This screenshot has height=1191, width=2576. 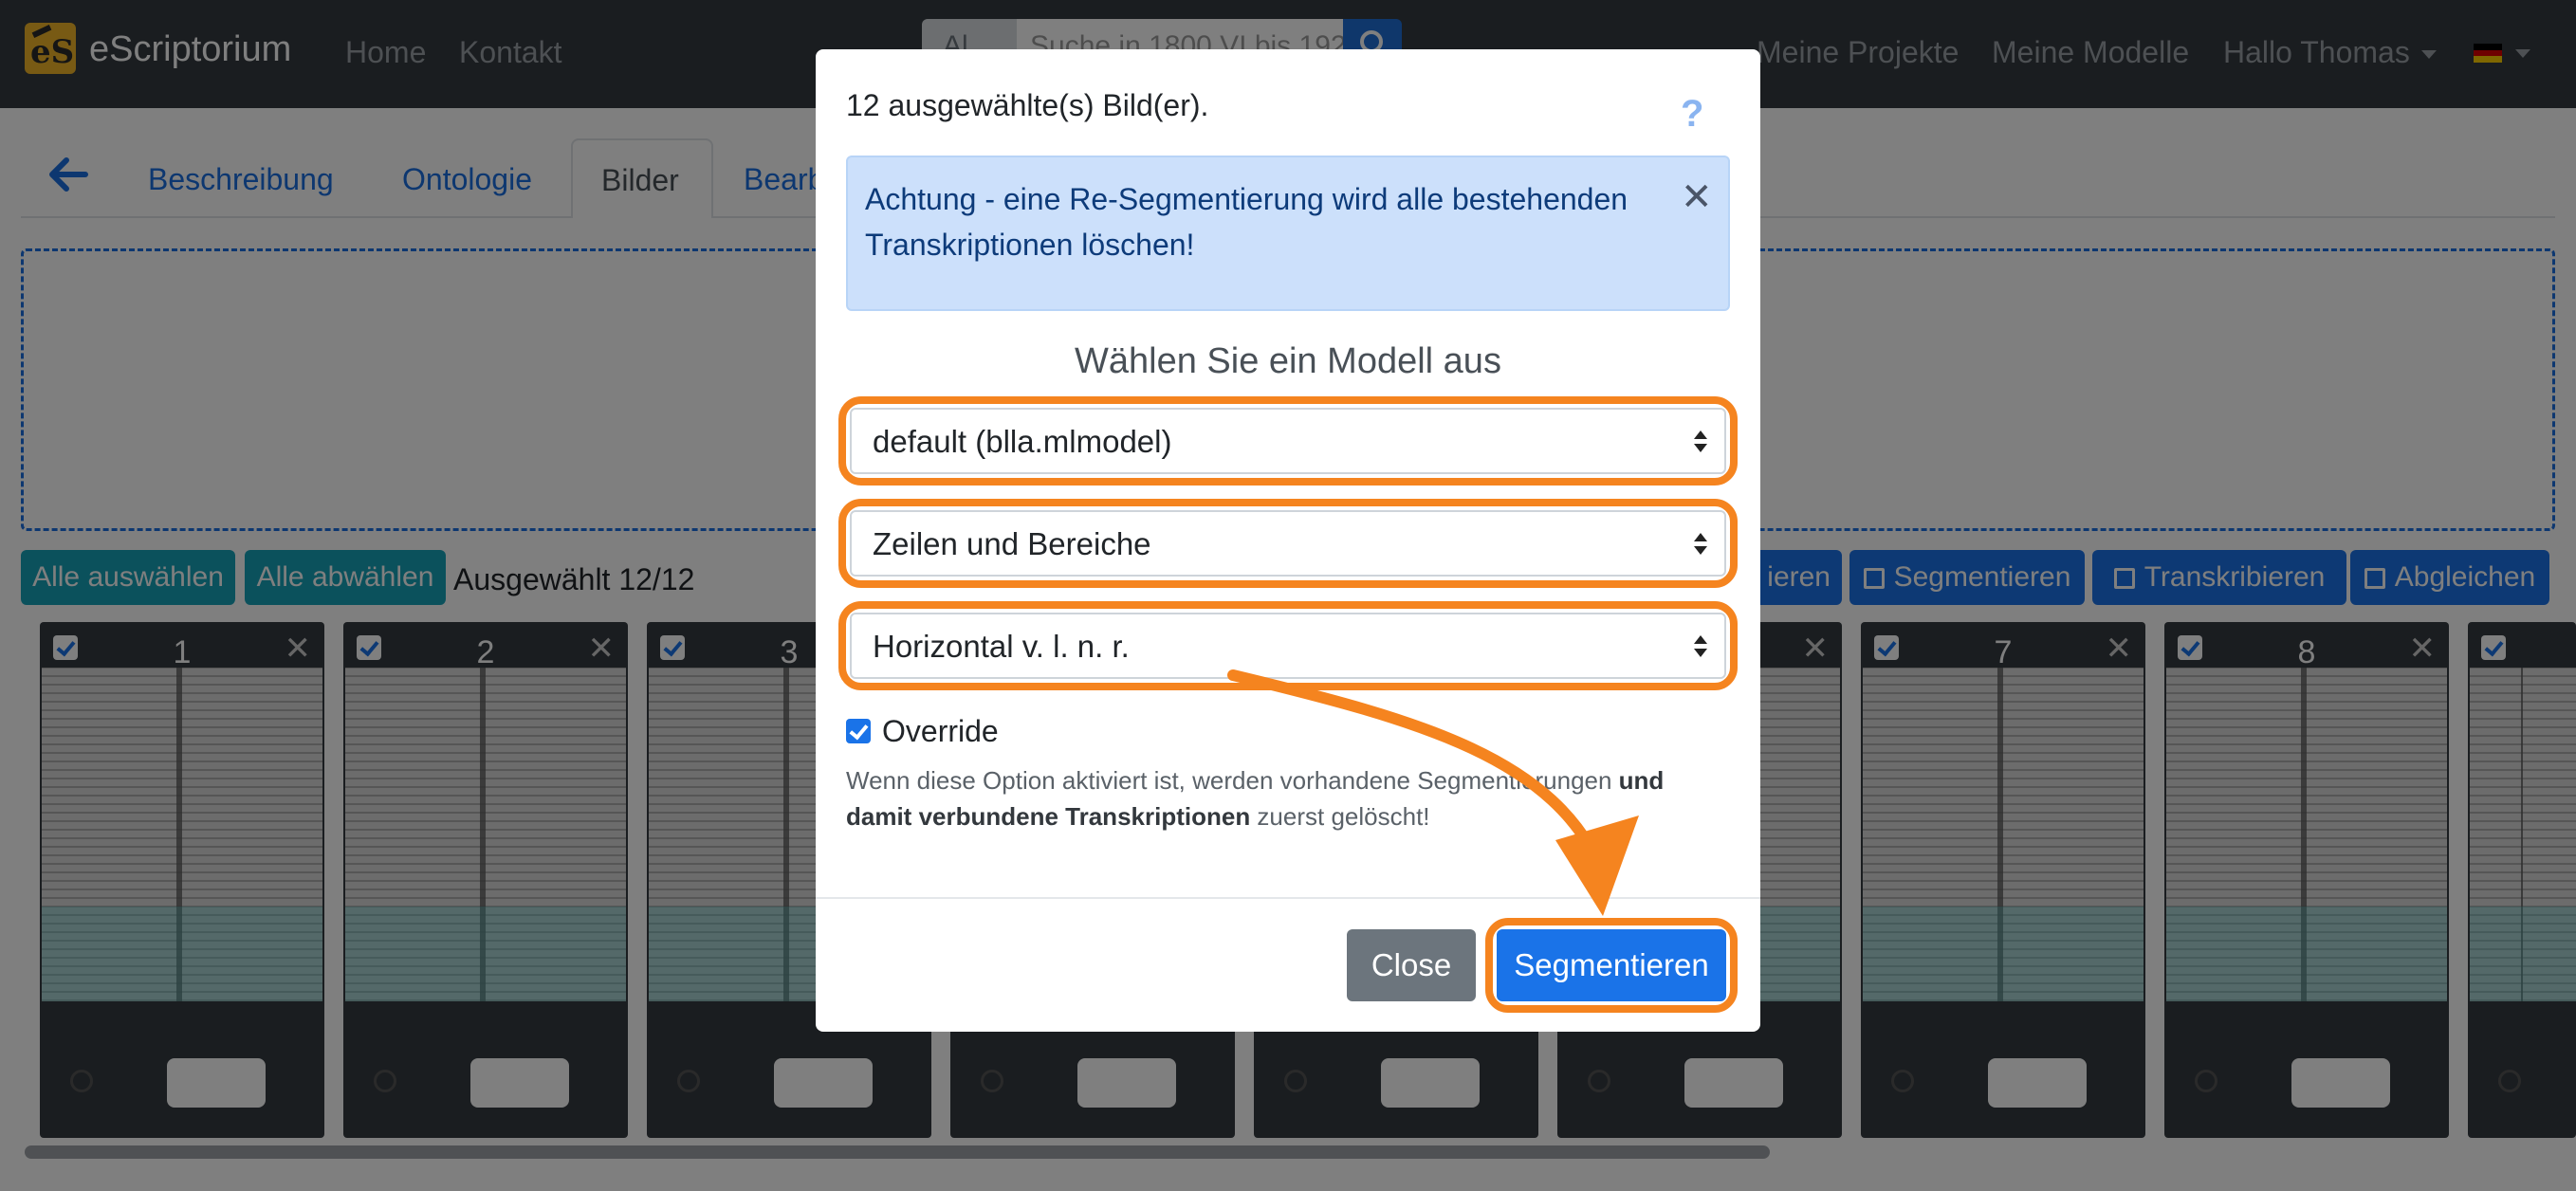 What do you see at coordinates (1288, 361) in the screenshot?
I see `model-heading: Wählen Sie ein Modell aus` at bounding box center [1288, 361].